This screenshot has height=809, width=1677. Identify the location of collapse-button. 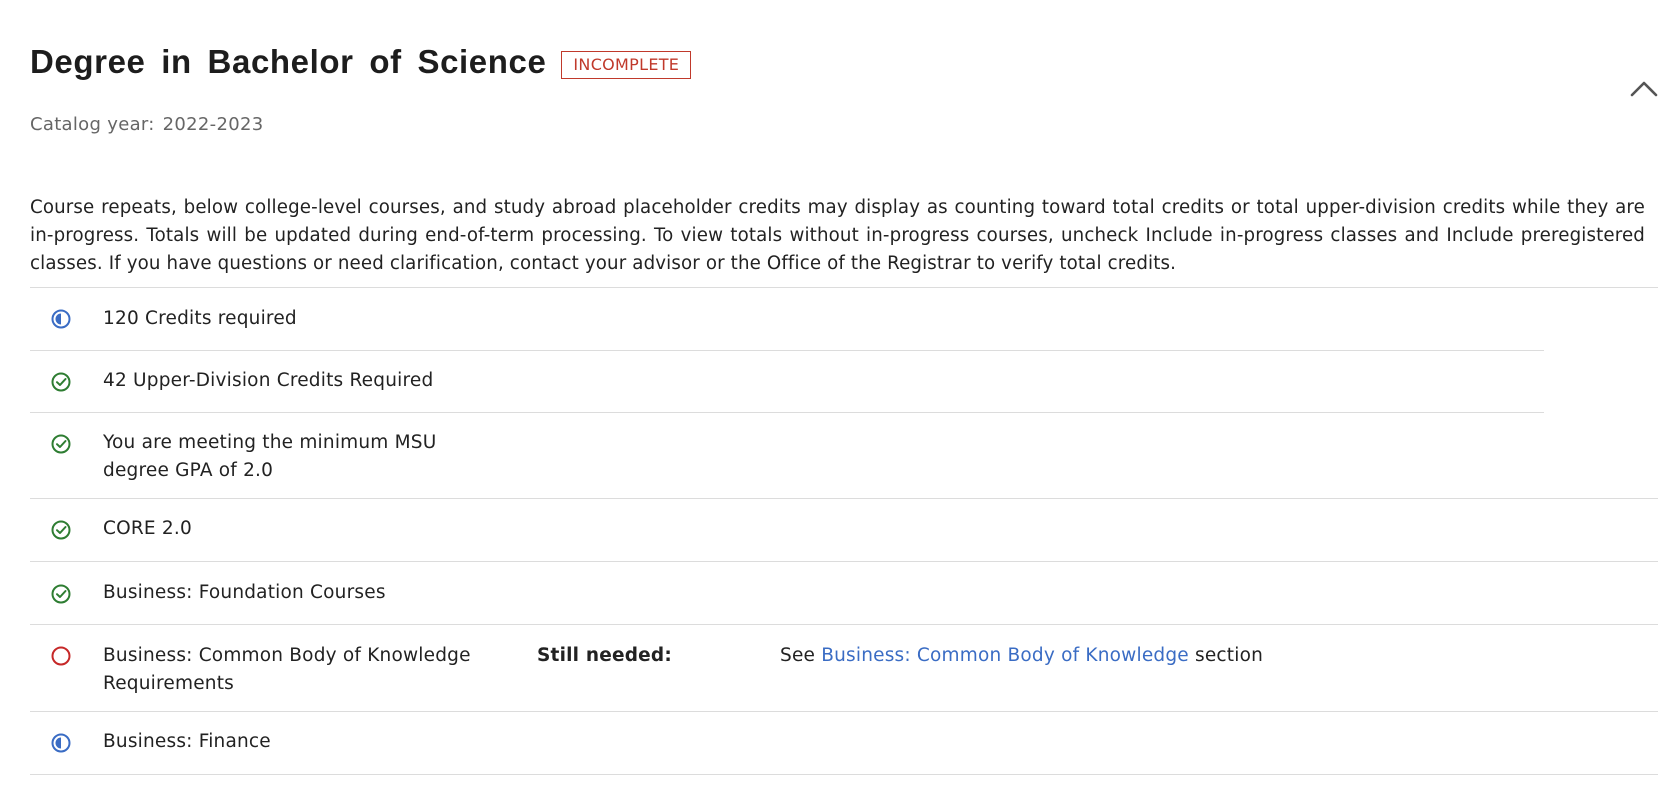
(1644, 89).